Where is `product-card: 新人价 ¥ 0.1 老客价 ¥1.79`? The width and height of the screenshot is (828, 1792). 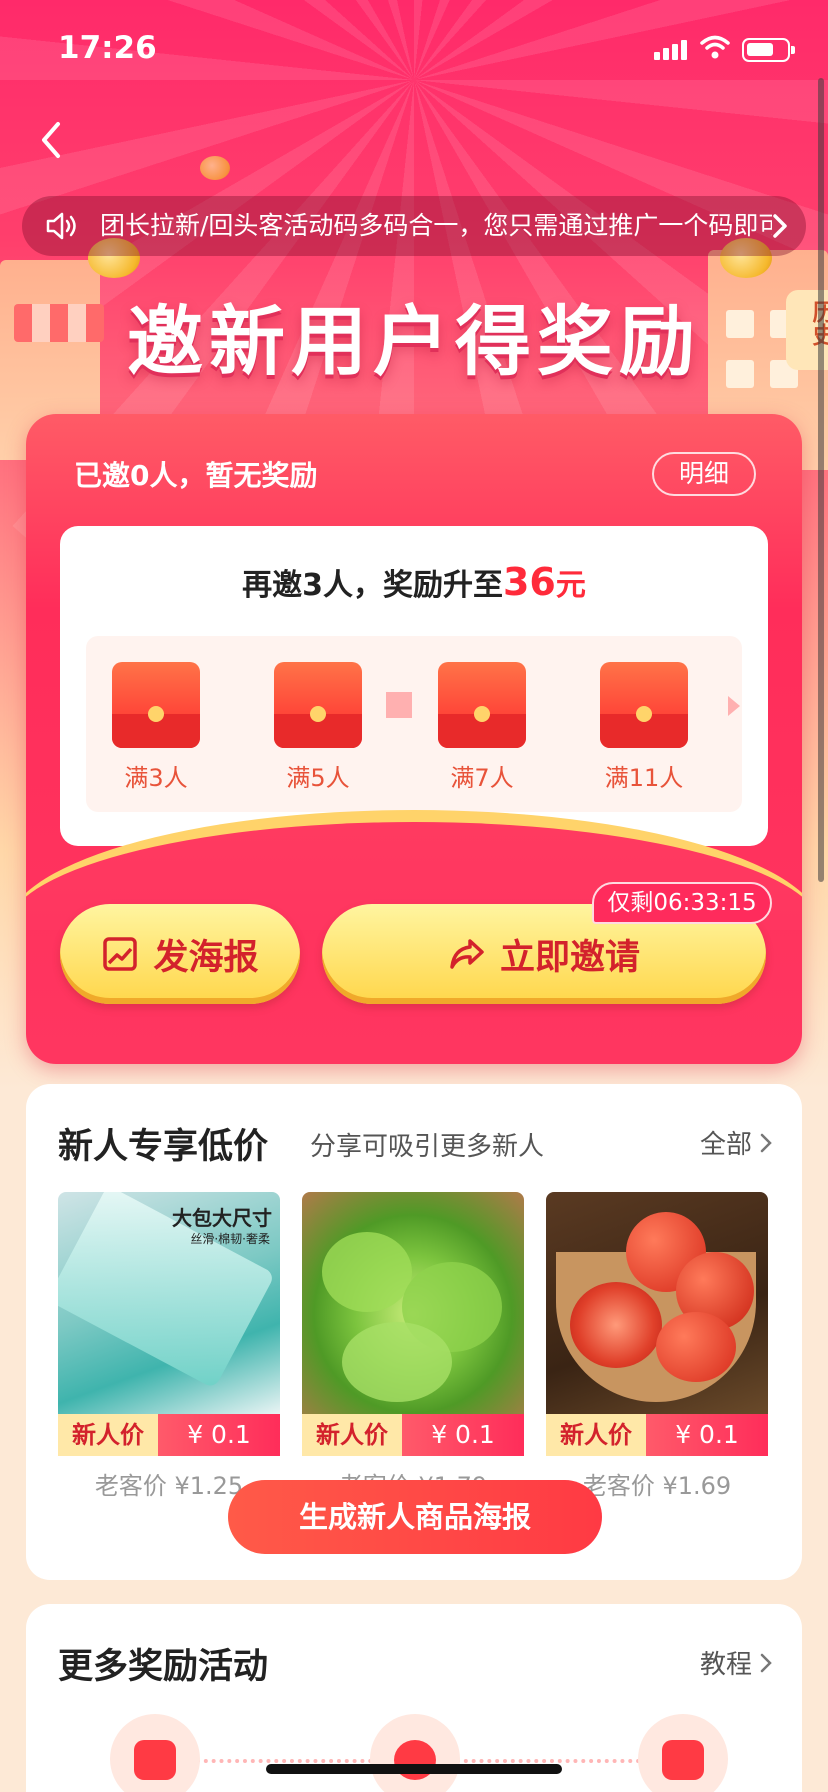
product-card: 新人价 ¥ 0.1 老客价 ¥1.79 is located at coordinates (413, 1346).